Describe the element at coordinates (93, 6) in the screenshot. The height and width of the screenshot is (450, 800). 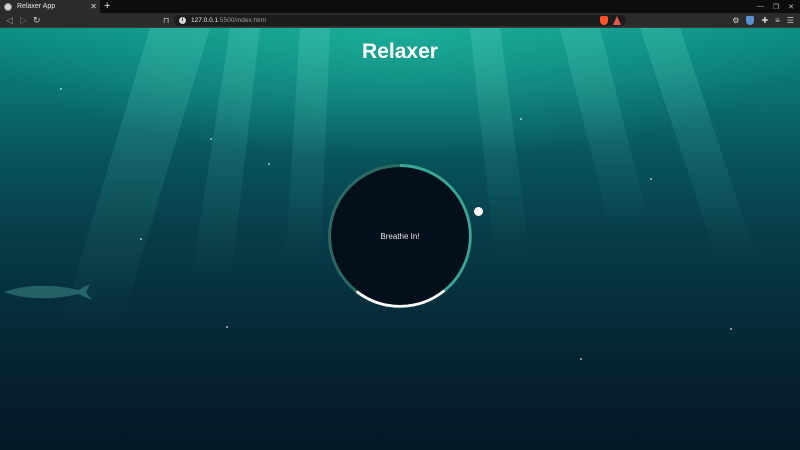
I see `close-icon: ✕` at that location.